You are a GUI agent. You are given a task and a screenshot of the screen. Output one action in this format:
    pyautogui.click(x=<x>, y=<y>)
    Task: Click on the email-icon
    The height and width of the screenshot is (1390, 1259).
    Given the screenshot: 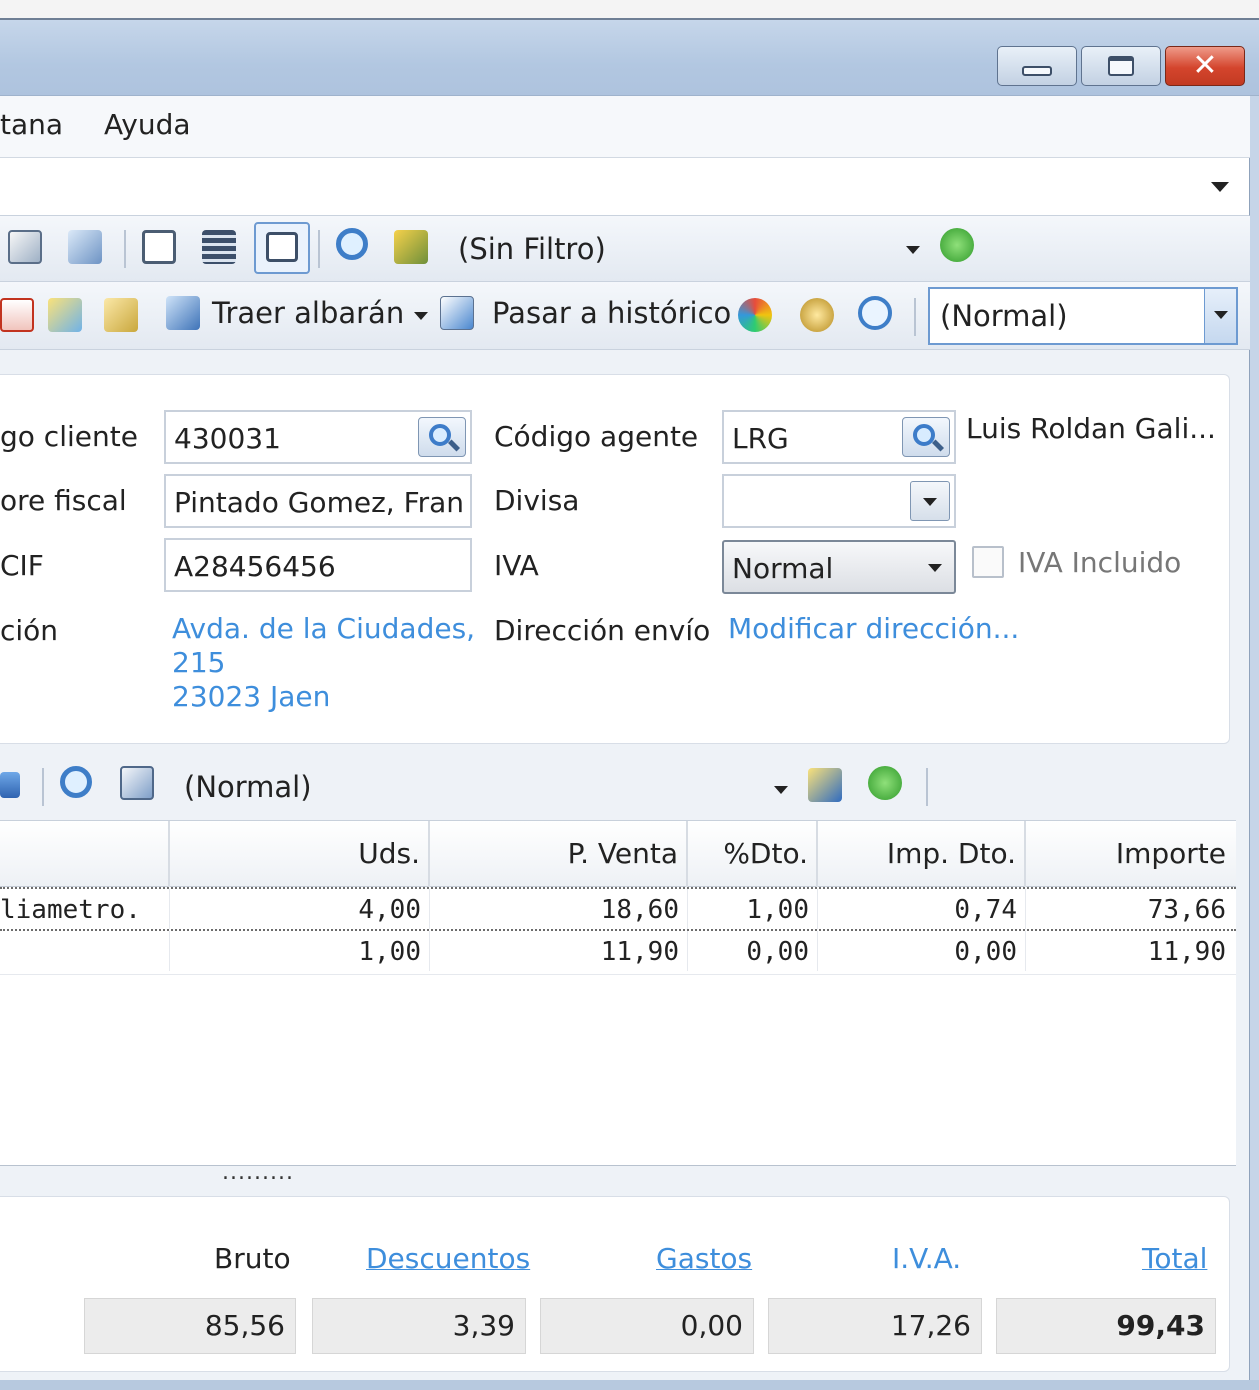 What is the action you would take?
    pyautogui.click(x=65, y=315)
    